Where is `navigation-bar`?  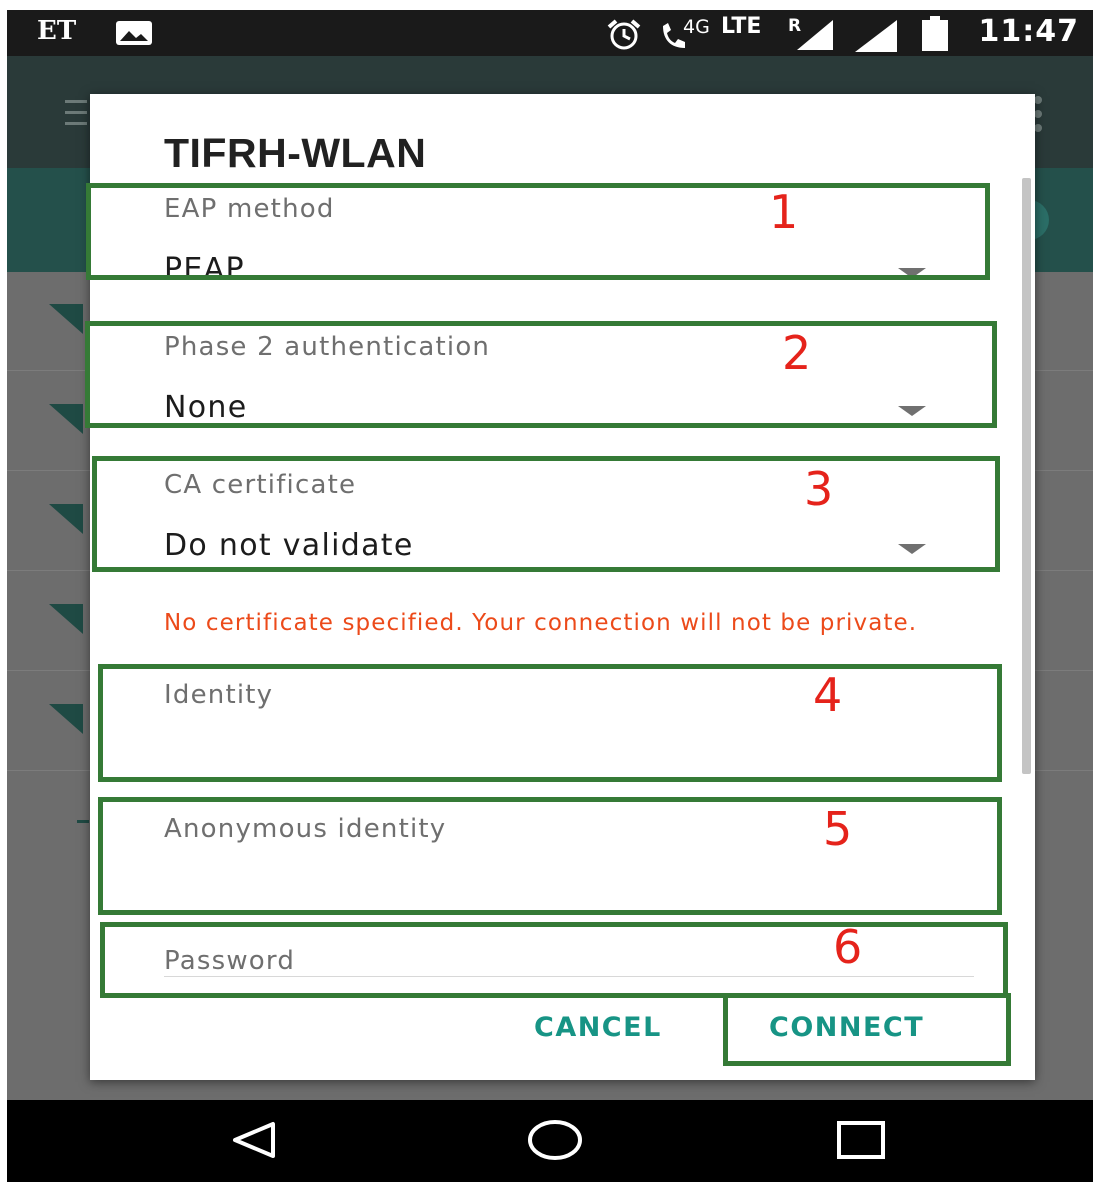 navigation-bar is located at coordinates (550, 1141).